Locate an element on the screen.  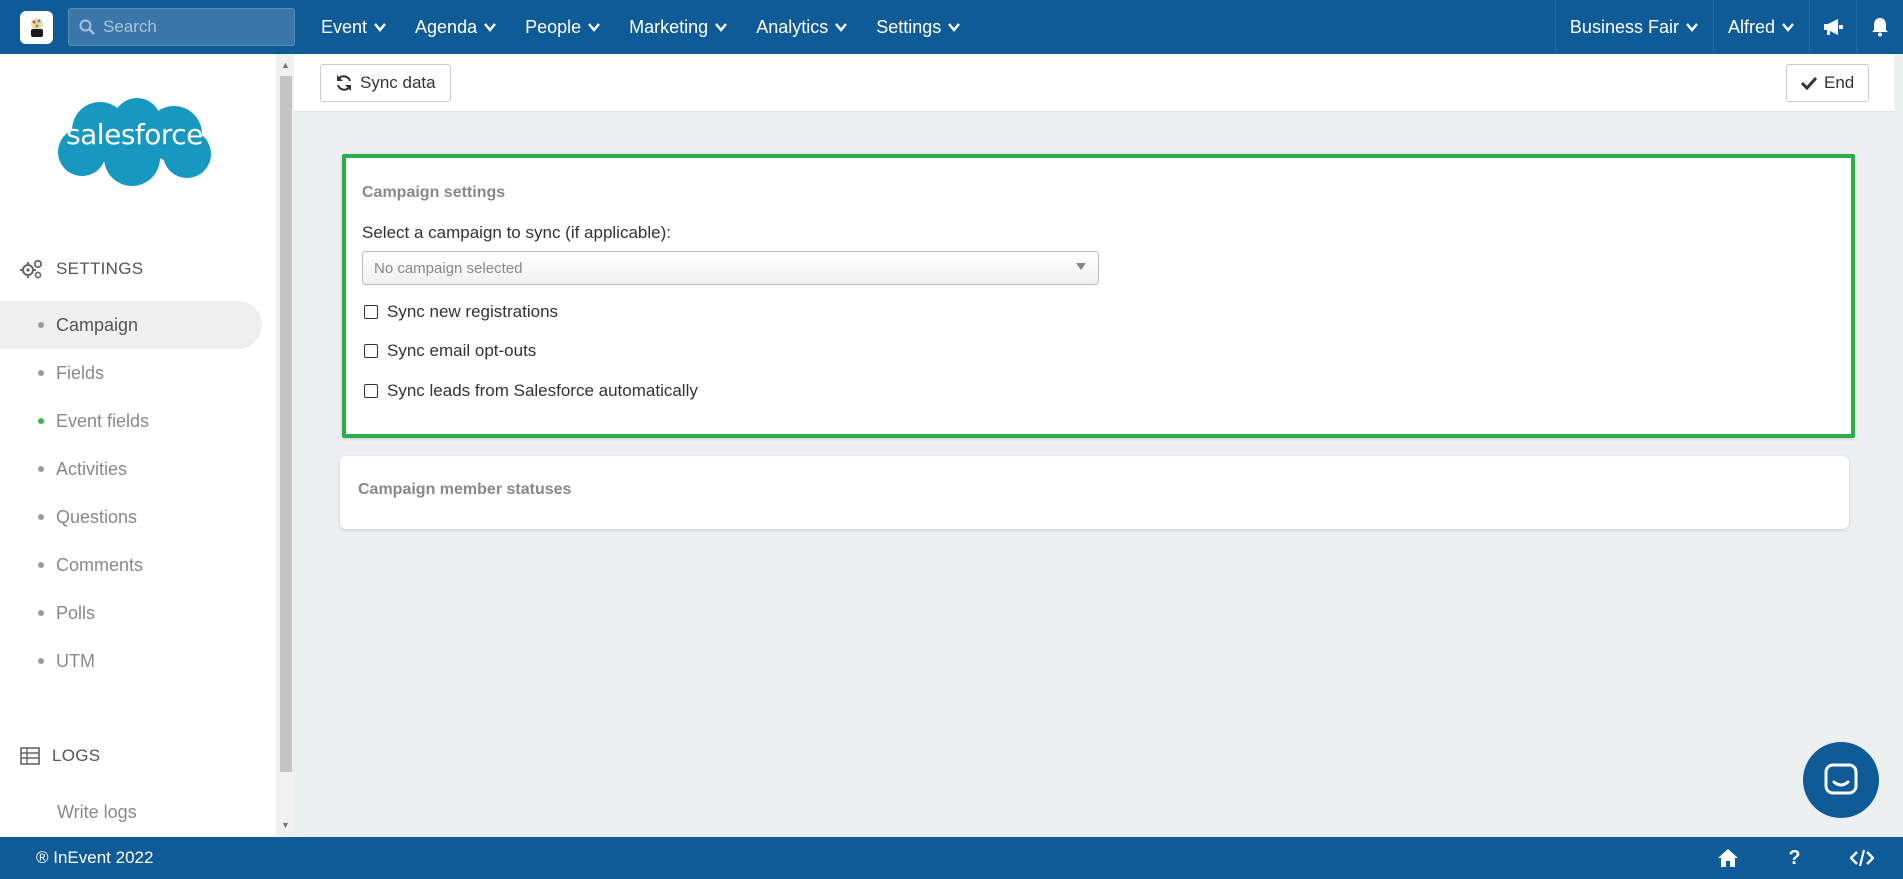
status-bullet-green is located at coordinates (41, 421).